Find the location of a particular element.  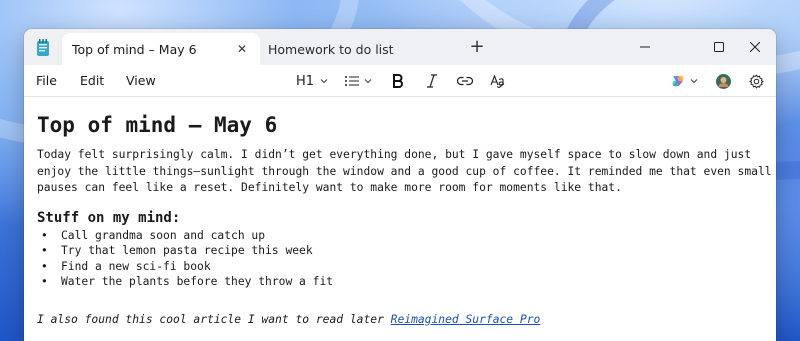

menu-bar: File Edit View H1 is located at coordinates (400, 81).